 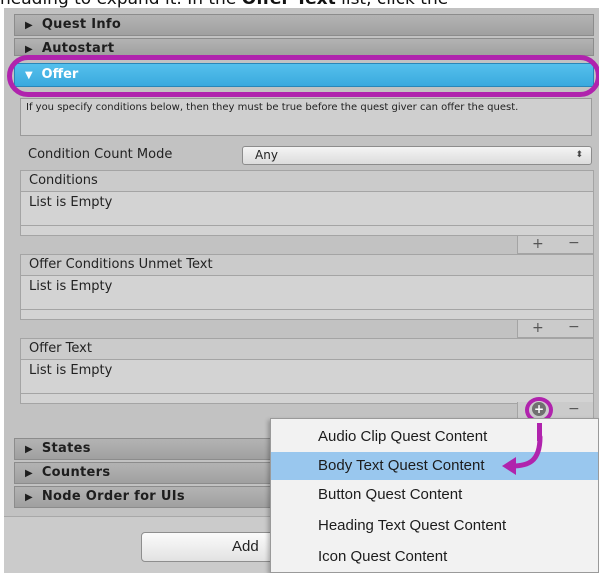 What do you see at coordinates (574, 243) in the screenshot?
I see `remove-condition-button: −` at bounding box center [574, 243].